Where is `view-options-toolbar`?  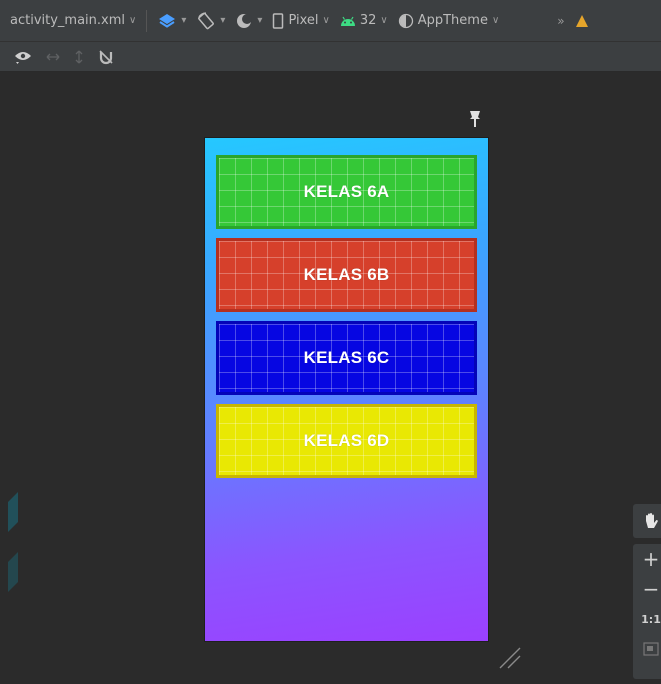 view-options-toolbar is located at coordinates (330, 57).